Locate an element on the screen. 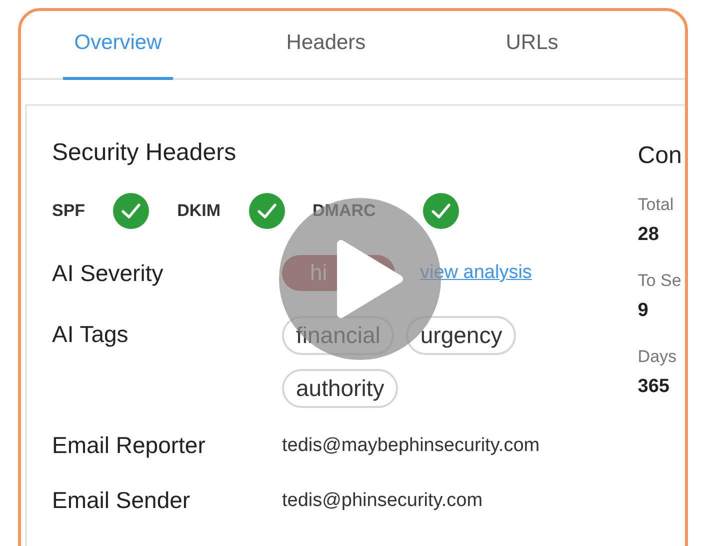  stat-value: 9 is located at coordinates (644, 311).